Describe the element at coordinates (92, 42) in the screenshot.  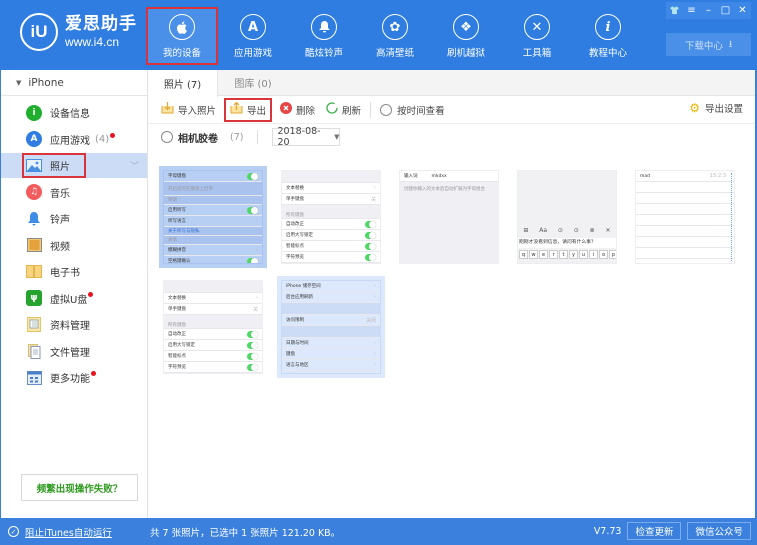
I see `logo-url: www.i4.cn` at that location.